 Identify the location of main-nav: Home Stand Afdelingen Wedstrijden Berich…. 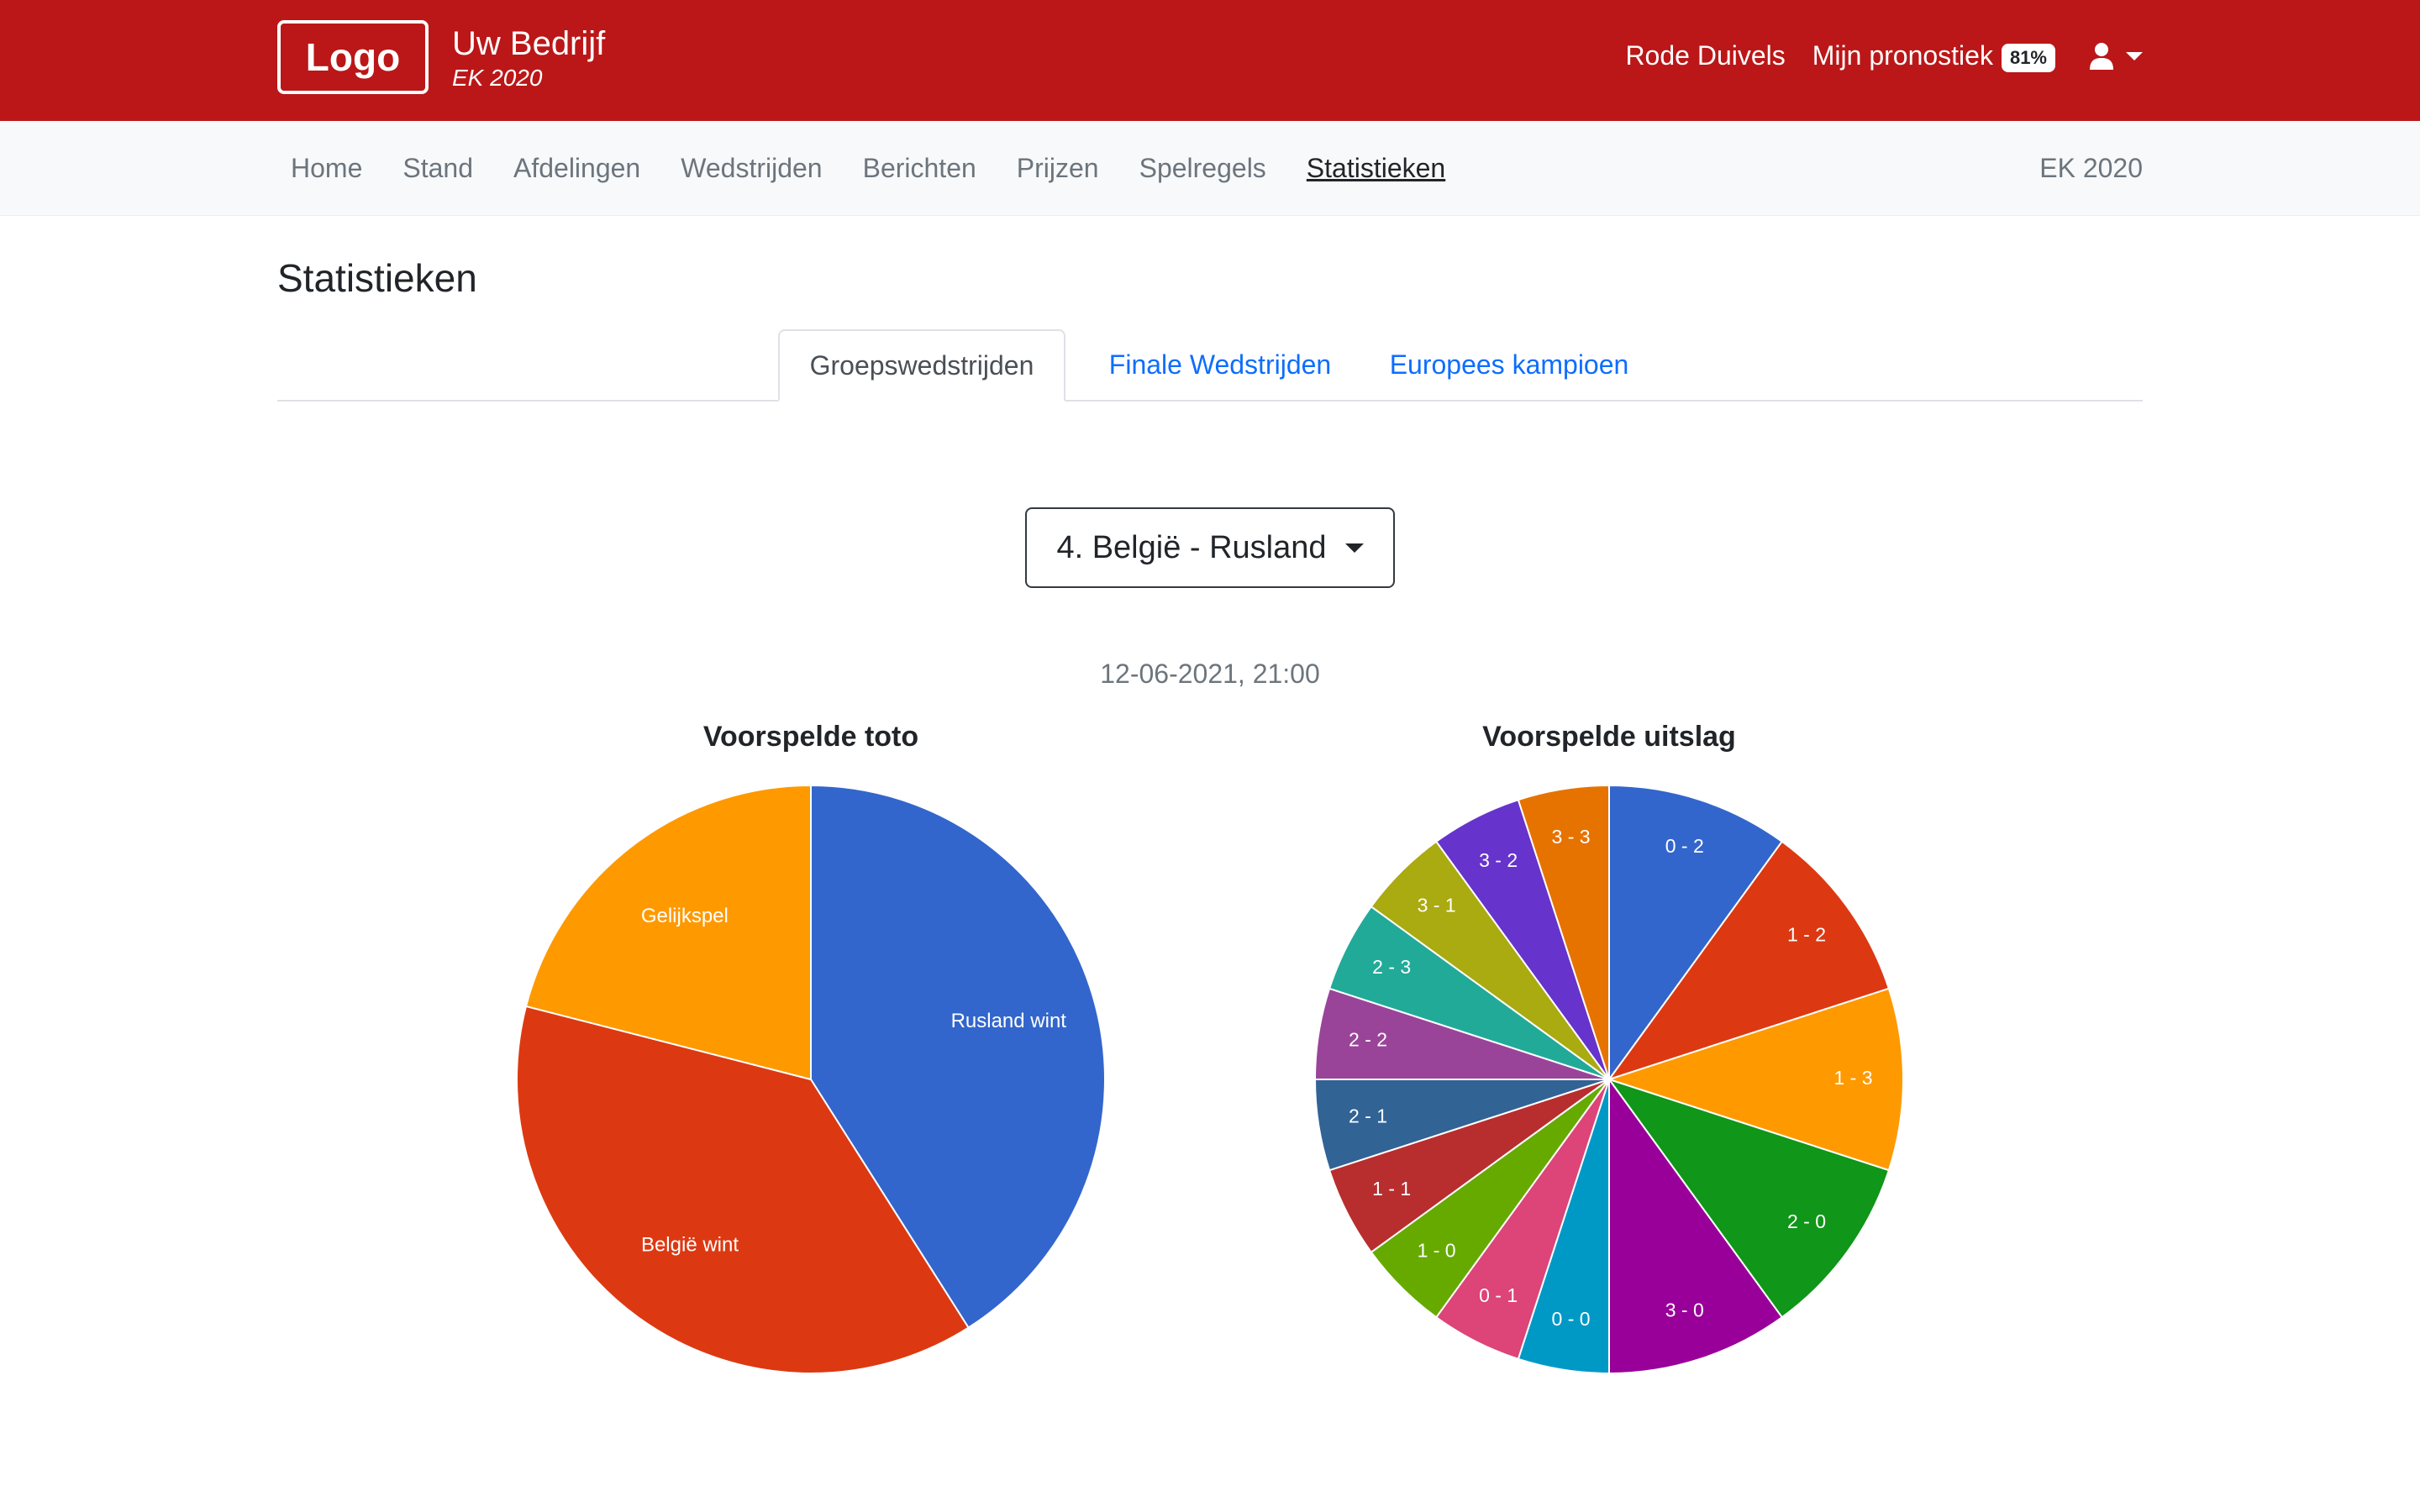
(1210, 168).